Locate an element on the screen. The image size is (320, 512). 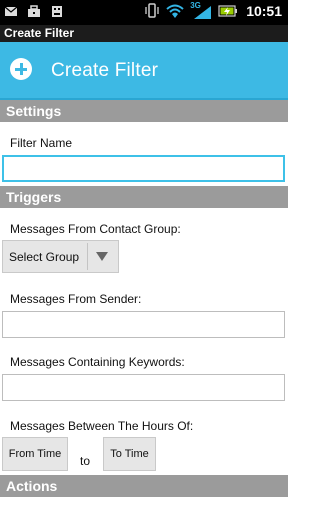
keywords-label: Messages Containing Keywords: is located at coordinates (97, 362).